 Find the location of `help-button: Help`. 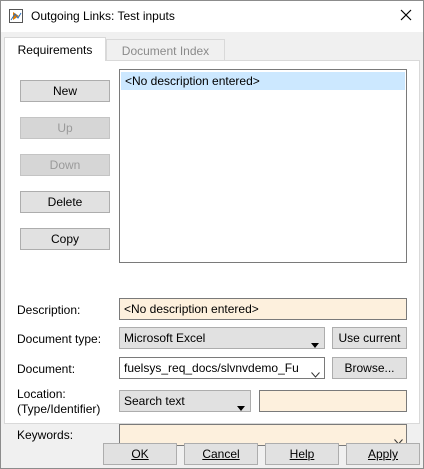

help-button: Help is located at coordinates (302, 454).